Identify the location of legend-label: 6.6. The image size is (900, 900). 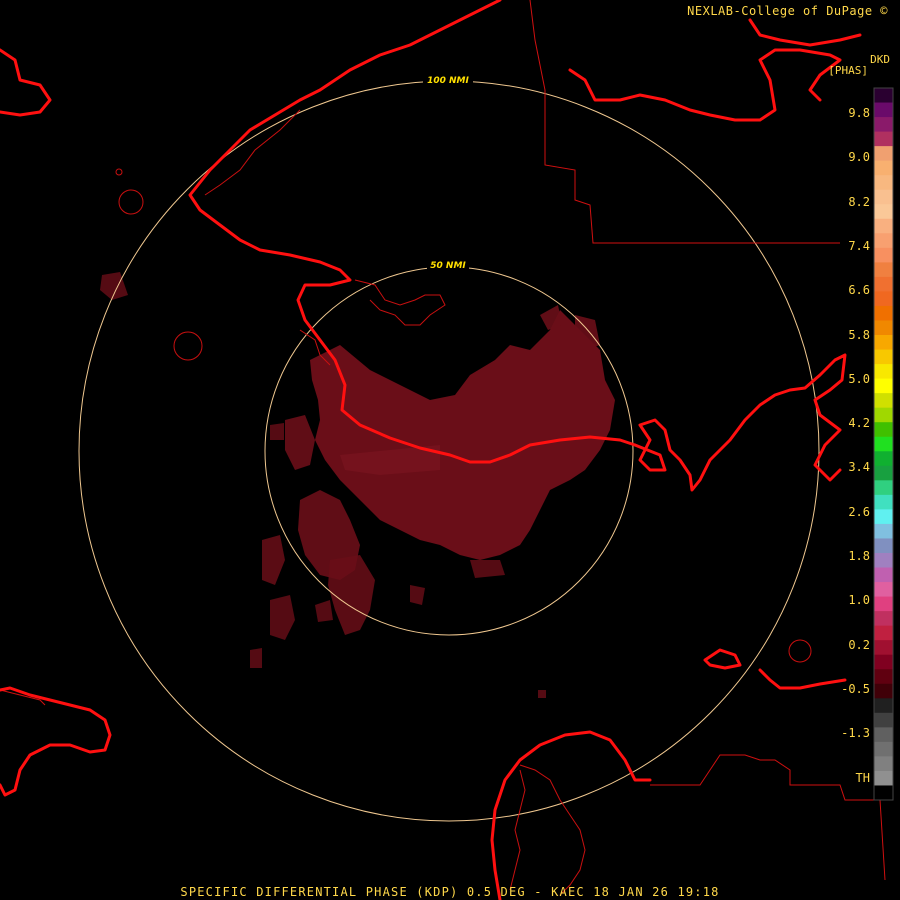
(859, 290).